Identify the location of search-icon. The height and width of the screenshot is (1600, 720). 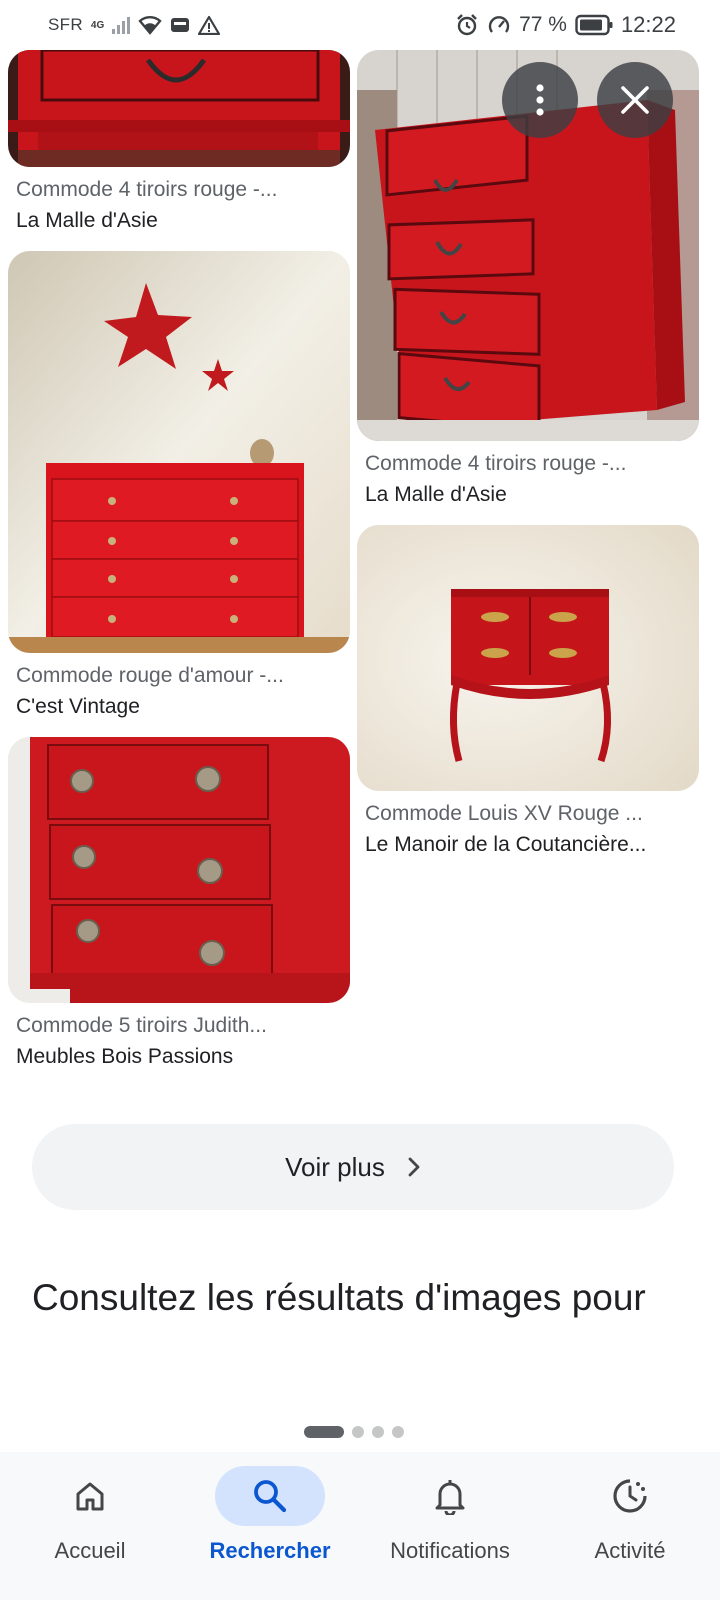
(270, 1496).